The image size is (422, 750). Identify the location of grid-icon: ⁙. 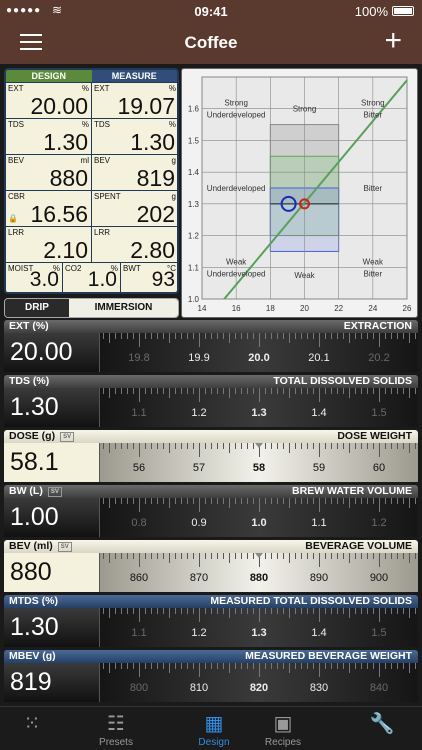
(32, 724).